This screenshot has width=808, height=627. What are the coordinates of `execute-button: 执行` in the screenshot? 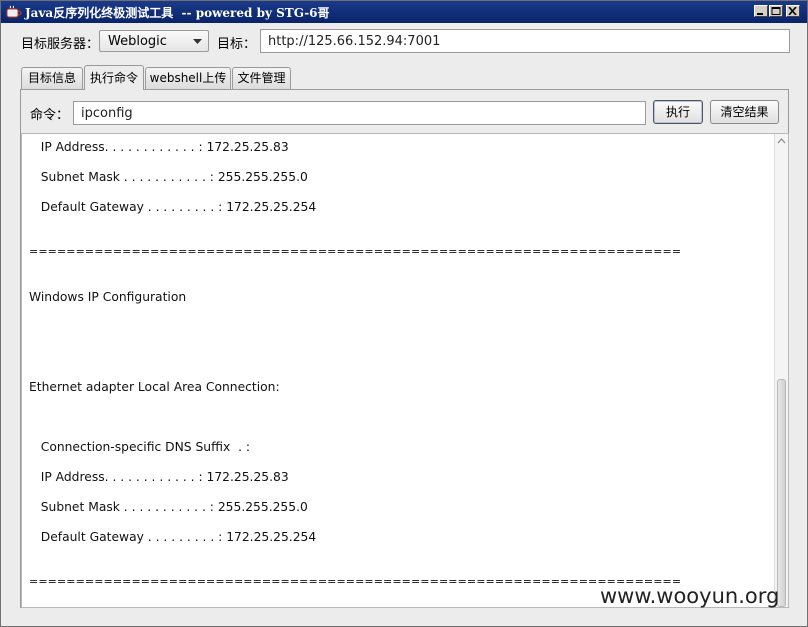 It's located at (678, 112).